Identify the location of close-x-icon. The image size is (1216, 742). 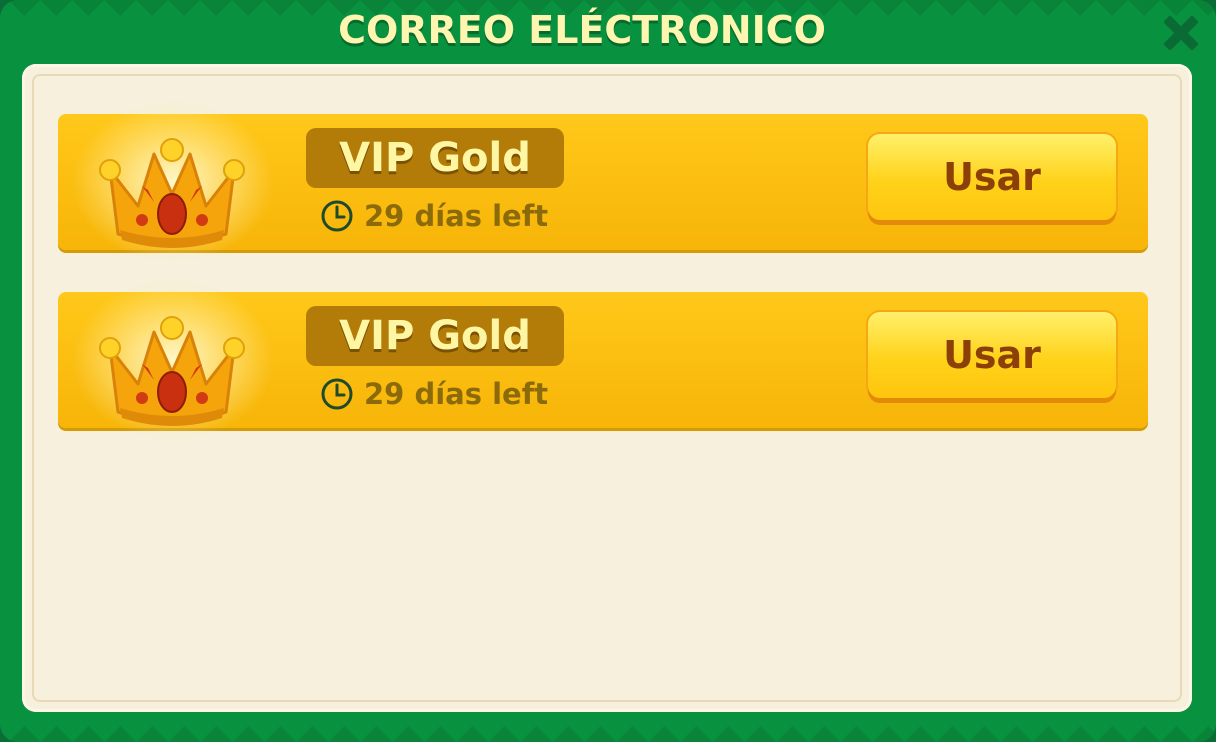
(1181, 33).